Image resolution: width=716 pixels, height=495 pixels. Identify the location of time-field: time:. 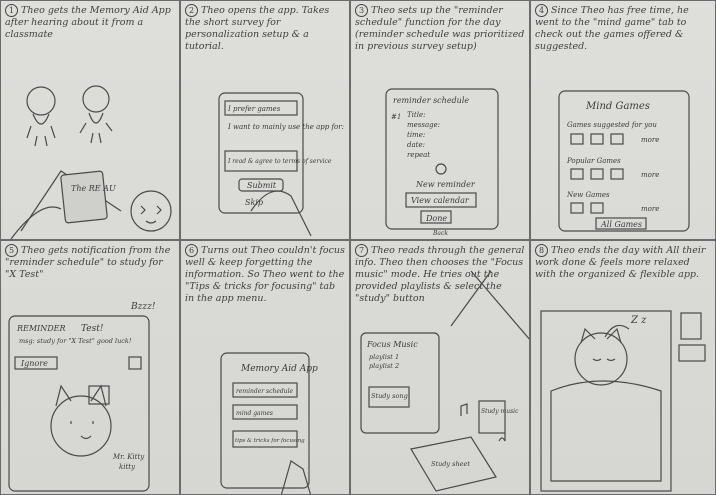
(416, 135).